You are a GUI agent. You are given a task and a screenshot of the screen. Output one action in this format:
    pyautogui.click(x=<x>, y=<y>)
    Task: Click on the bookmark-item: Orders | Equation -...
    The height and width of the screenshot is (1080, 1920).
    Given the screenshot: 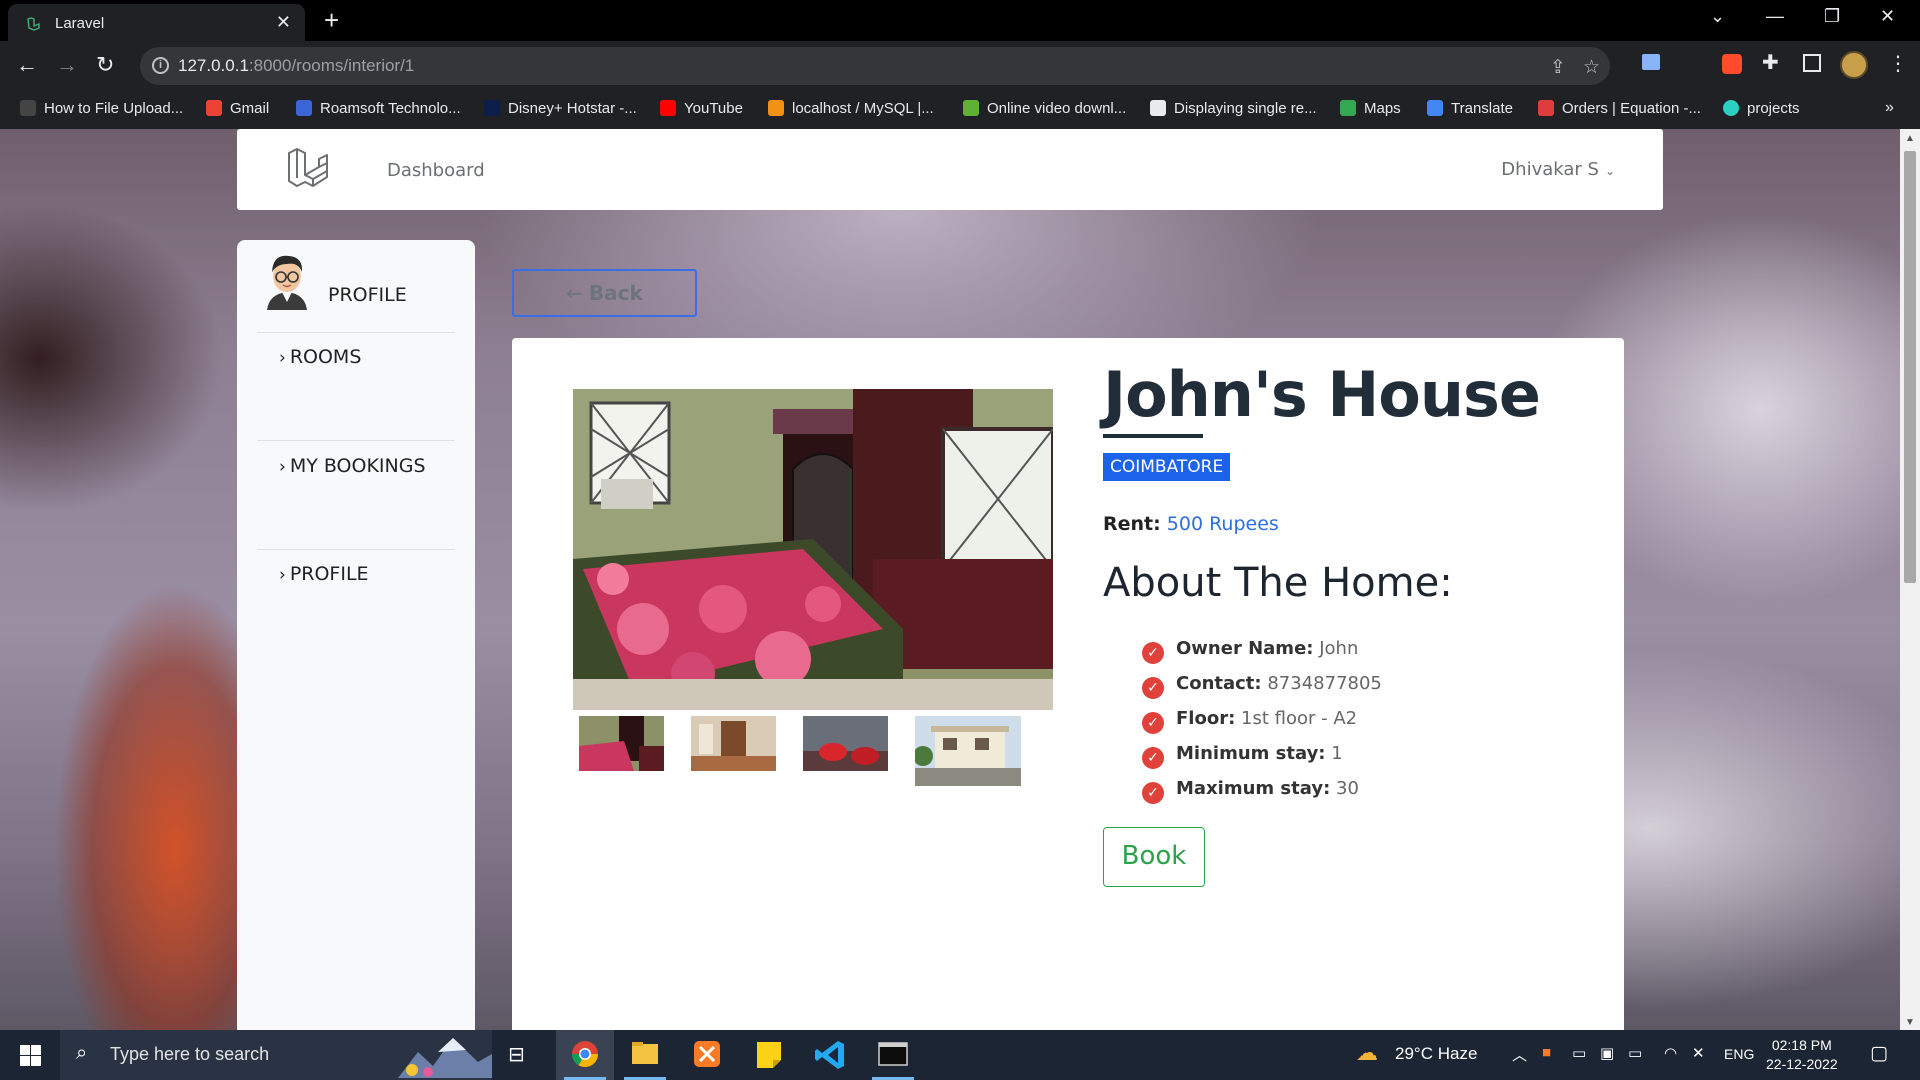 What is the action you would take?
    pyautogui.click(x=1619, y=108)
    